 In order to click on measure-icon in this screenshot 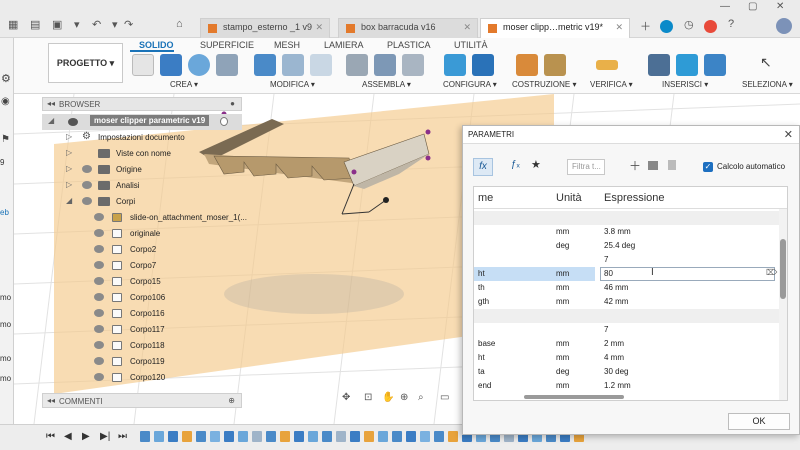, I will do `click(607, 65)`.